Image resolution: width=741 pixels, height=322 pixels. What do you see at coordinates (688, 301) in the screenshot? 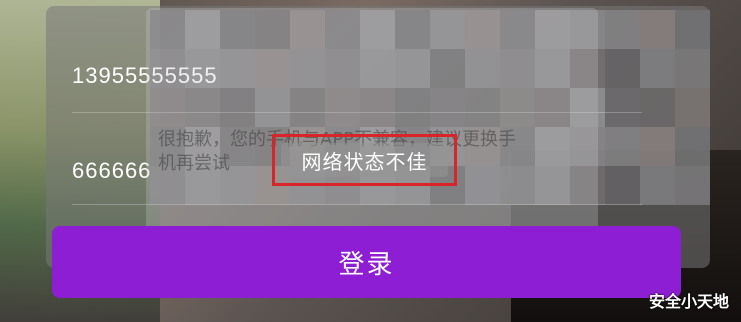
I see `watermark: 安全小天地` at bounding box center [688, 301].